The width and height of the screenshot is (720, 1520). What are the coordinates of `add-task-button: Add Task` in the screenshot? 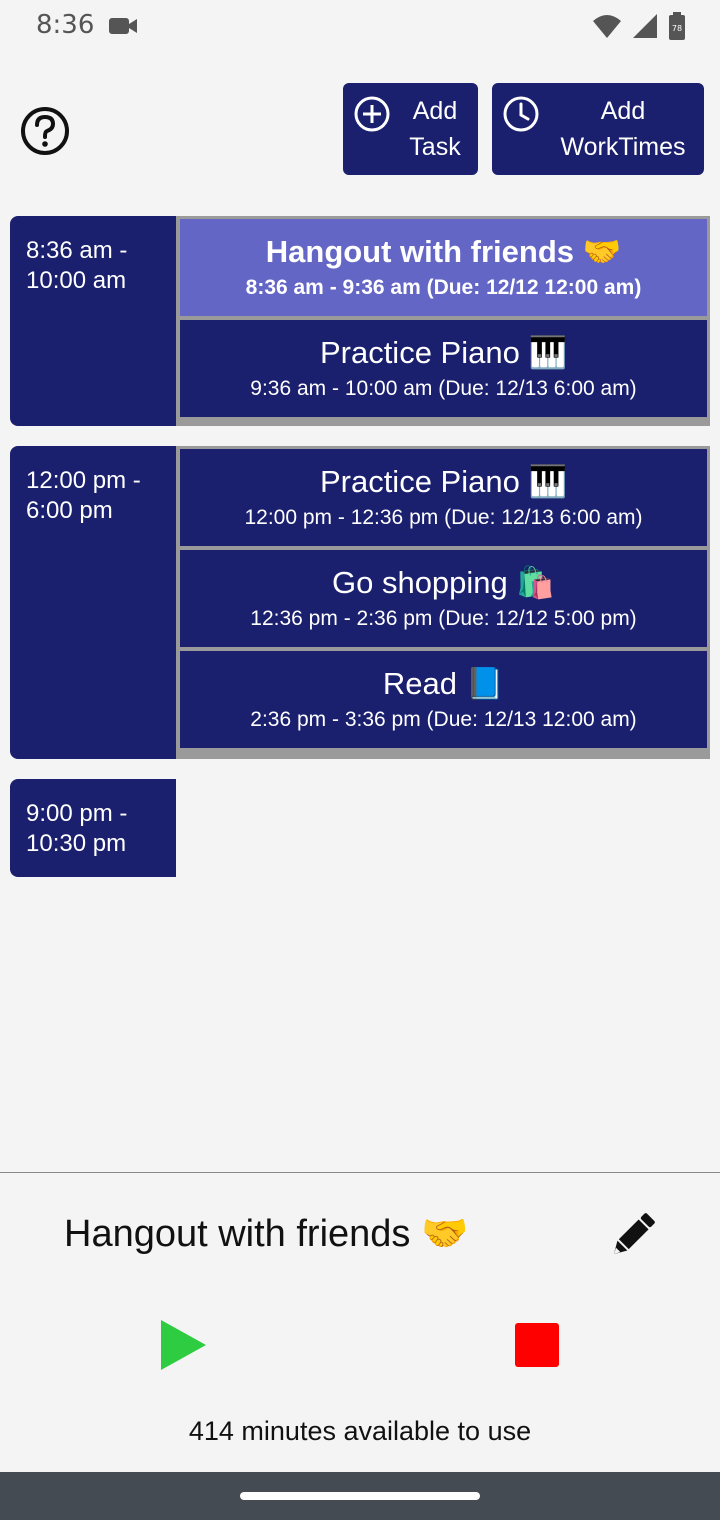 It's located at (410, 129).